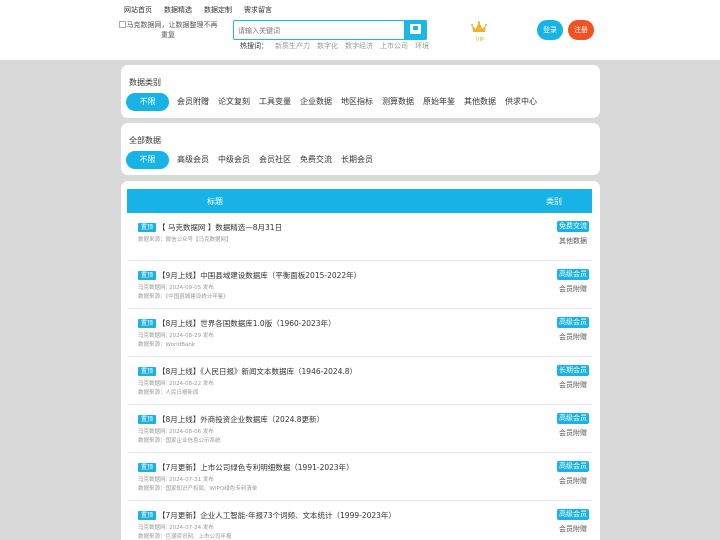  I want to click on filter-chip: 测算数据, so click(398, 102).